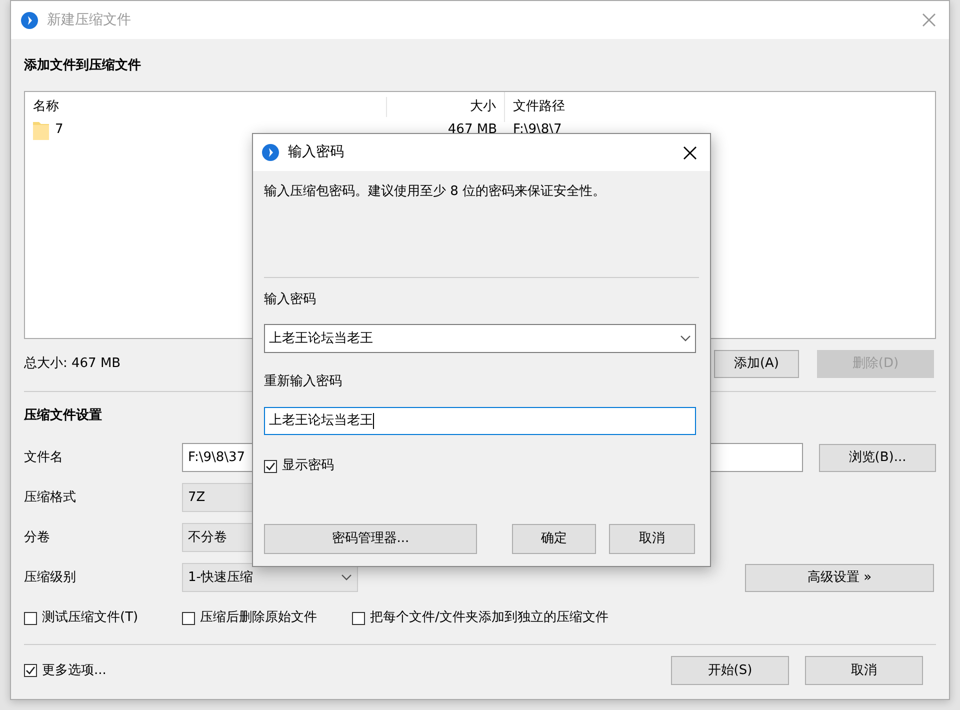 The width and height of the screenshot is (960, 710). Describe the element at coordinates (303, 382) in the screenshot. I see `field-label: 重新输入密码` at that location.